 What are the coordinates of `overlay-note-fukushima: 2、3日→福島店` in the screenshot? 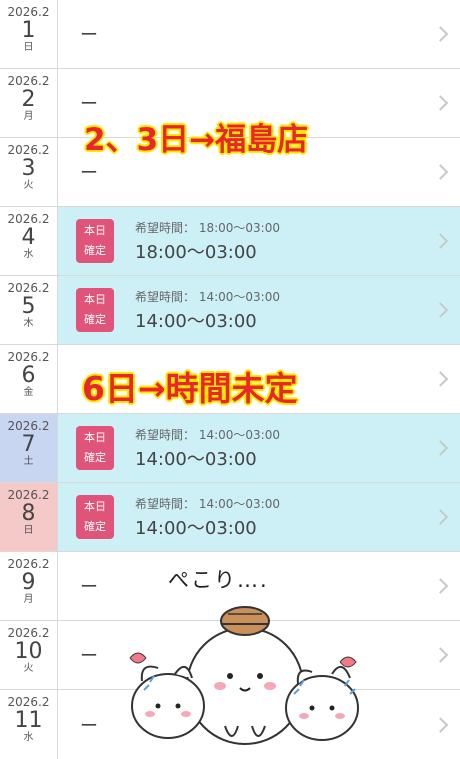 It's located at (196, 140).